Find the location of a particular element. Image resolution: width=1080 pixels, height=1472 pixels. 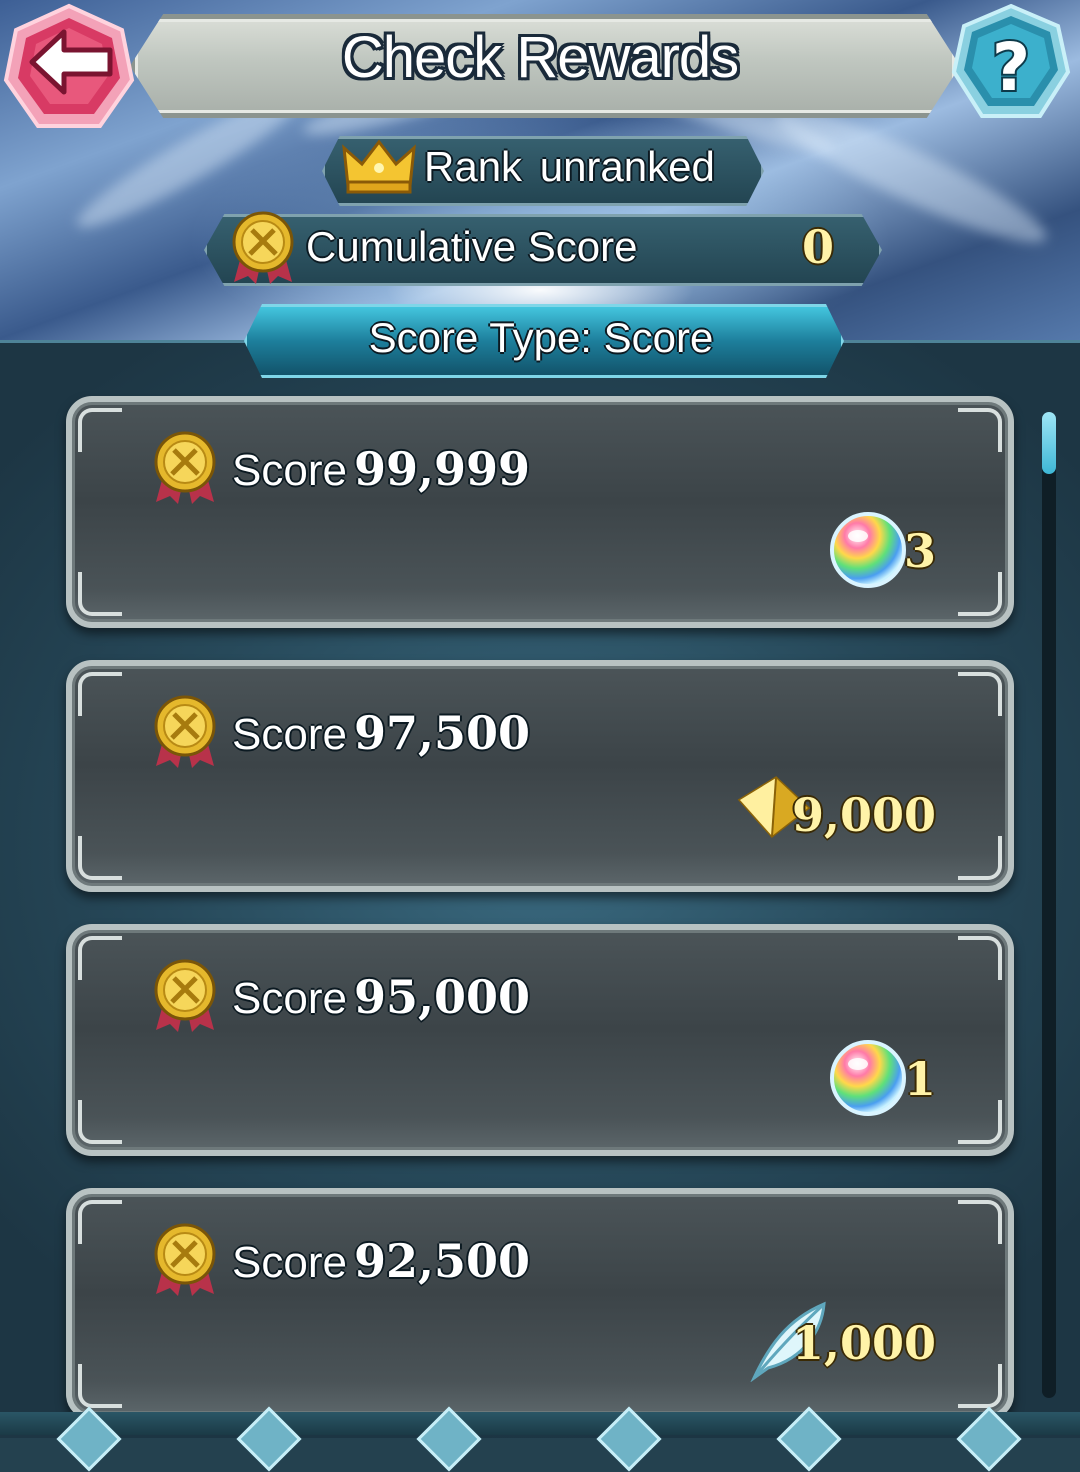

reward-card: Score 99,999 3 is located at coordinates (540, 512).